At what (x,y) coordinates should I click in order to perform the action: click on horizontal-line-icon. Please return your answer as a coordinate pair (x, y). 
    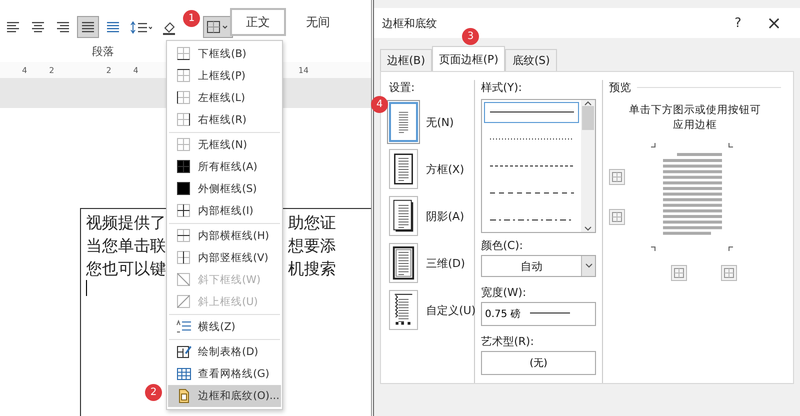
    Looking at the image, I should click on (184, 327).